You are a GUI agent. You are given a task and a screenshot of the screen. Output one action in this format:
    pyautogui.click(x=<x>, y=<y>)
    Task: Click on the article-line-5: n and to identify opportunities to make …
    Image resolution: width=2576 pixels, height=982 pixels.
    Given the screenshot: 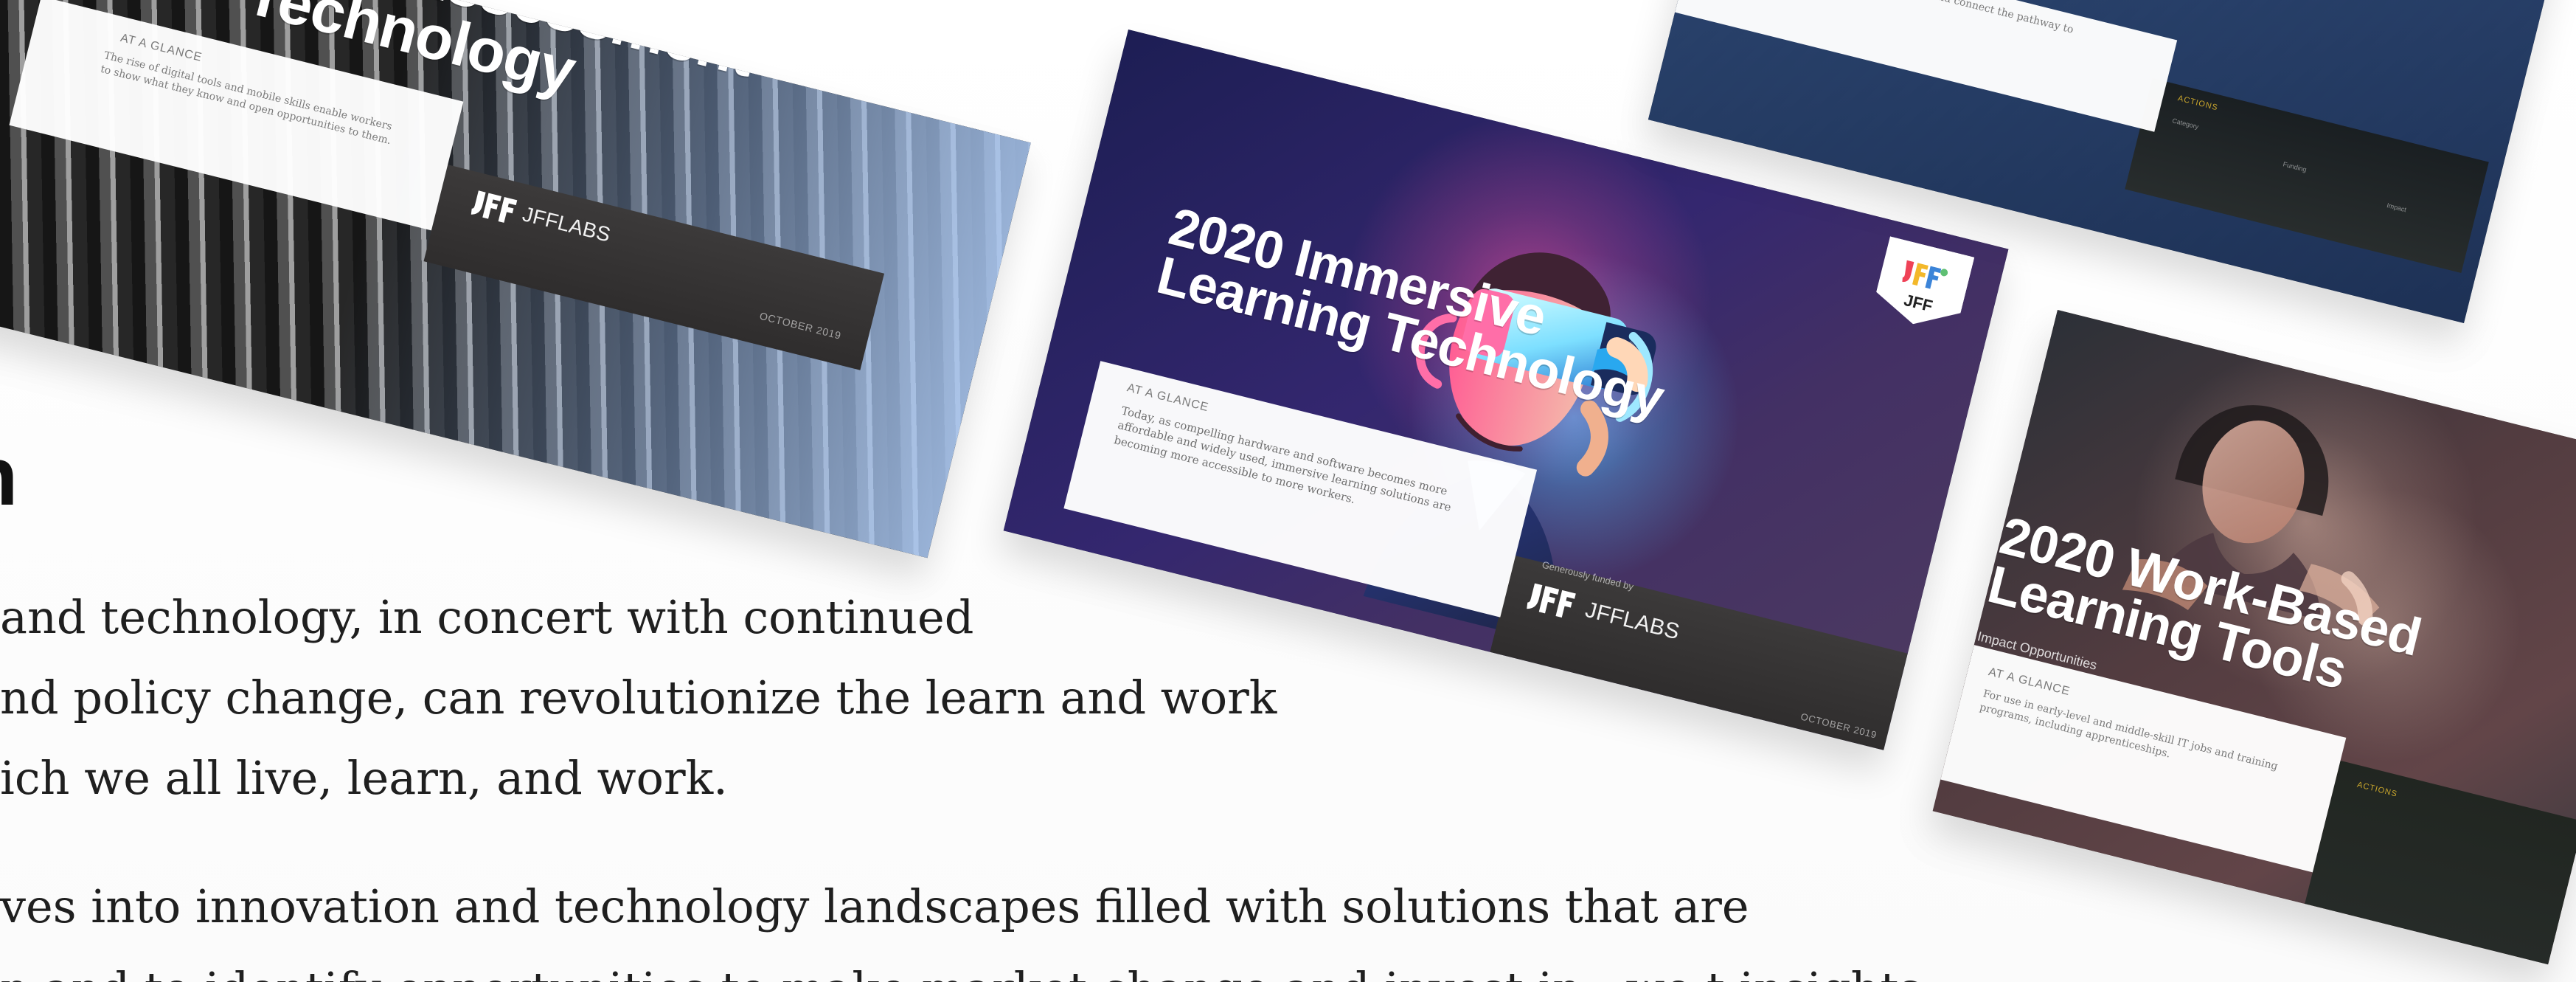 What is the action you would take?
    pyautogui.click(x=961, y=975)
    